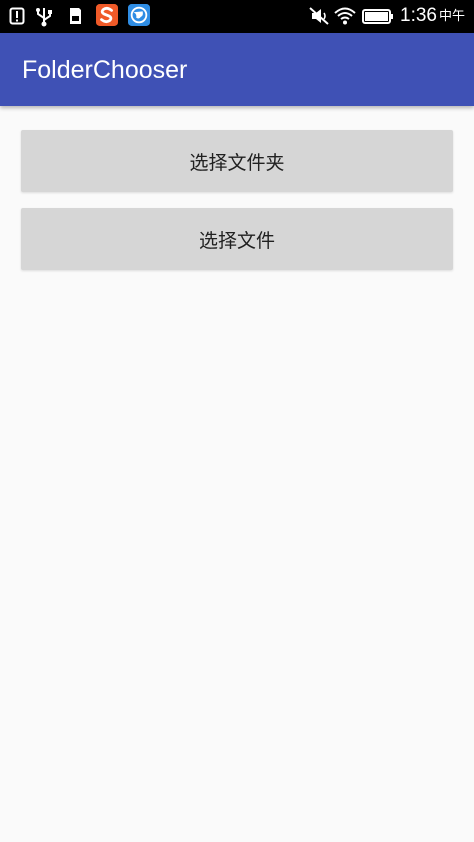 The image size is (474, 842). I want to click on mute-vibrate-icon, so click(319, 16).